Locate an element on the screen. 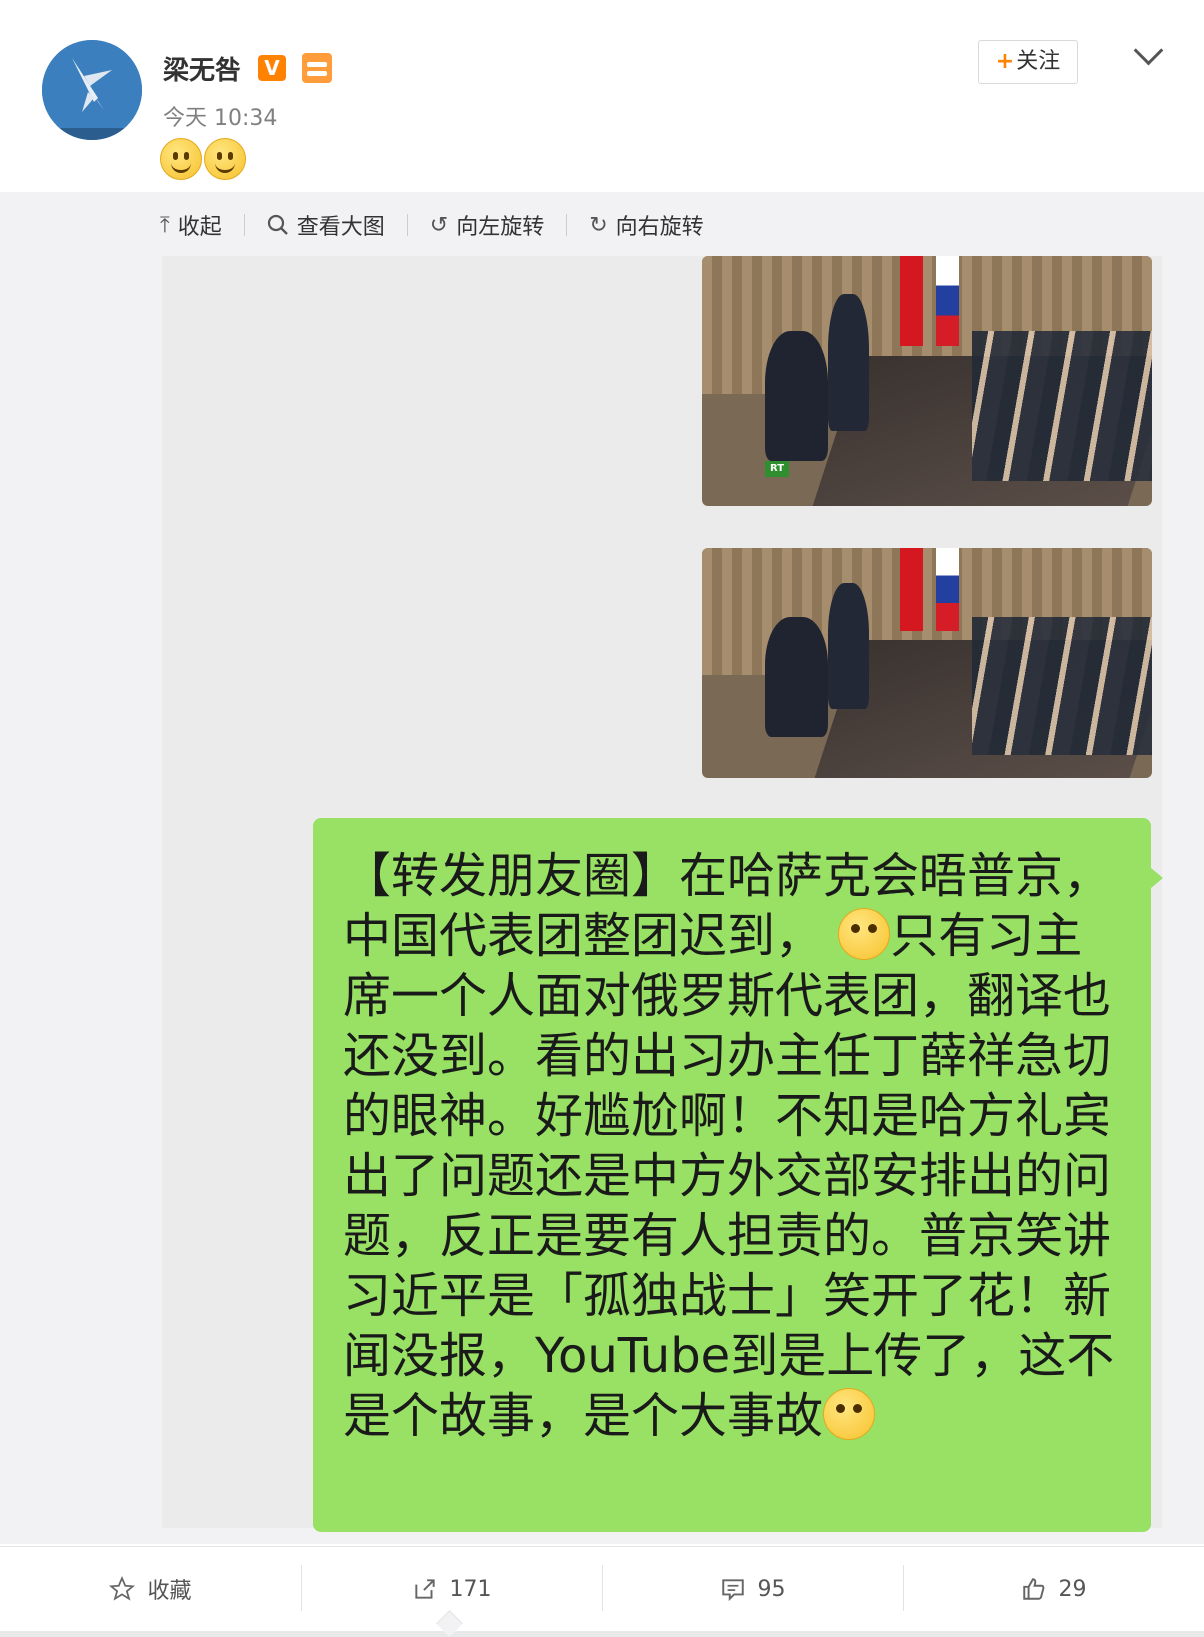 This screenshot has width=1204, height=1637. avatar is located at coordinates (92, 90).